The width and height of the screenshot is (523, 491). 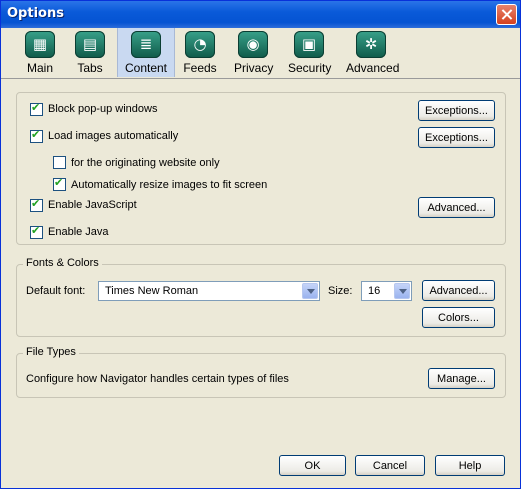 I want to click on gear-icon: ✲, so click(x=371, y=44).